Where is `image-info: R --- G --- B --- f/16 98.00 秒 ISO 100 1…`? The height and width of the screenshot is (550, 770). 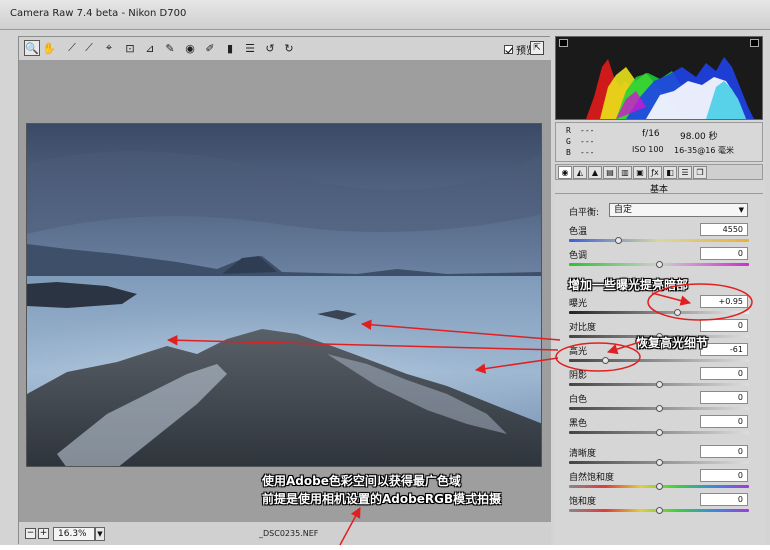 image-info: R --- G --- B --- f/16 98.00 秒 ISO 100 1… is located at coordinates (659, 142).